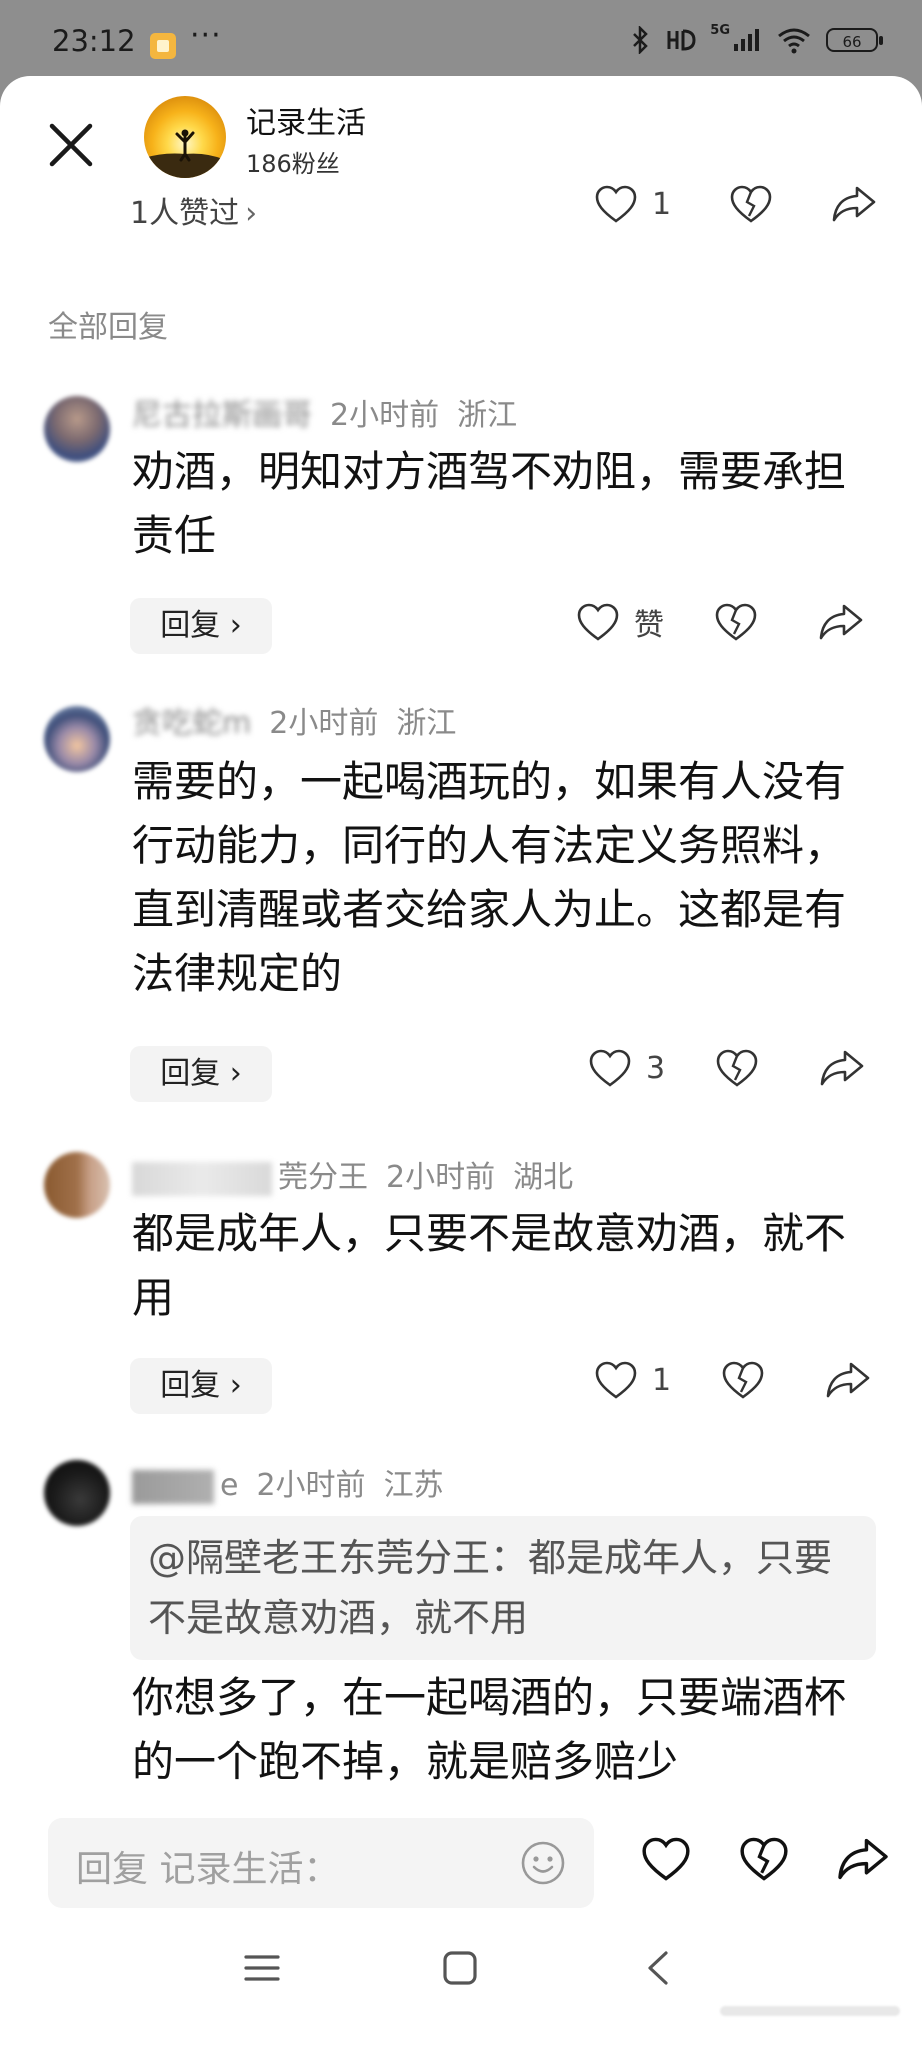 The image size is (922, 2048). Describe the element at coordinates (94, 41) in the screenshot. I see `status-time: 23:12` at that location.